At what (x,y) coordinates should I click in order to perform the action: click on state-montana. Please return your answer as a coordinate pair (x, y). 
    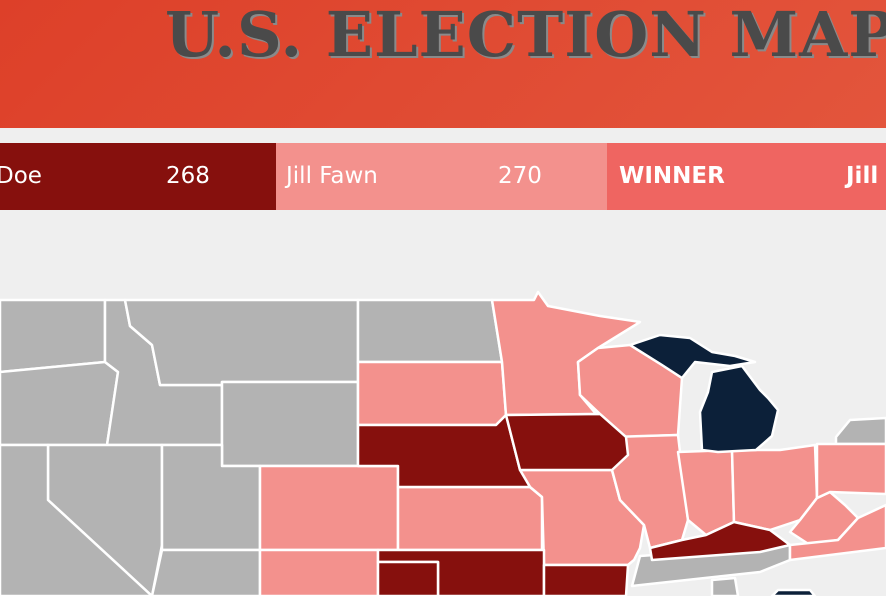
    Looking at the image, I should click on (241, 342).